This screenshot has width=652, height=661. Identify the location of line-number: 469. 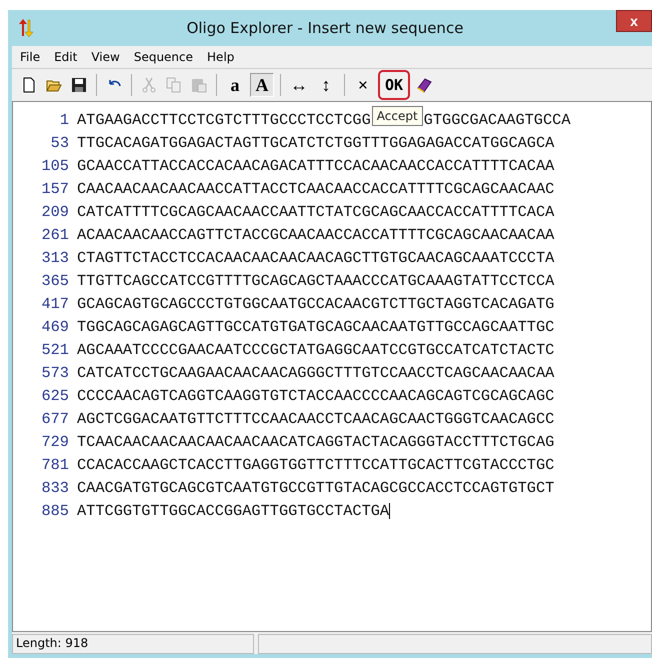
(54, 327).